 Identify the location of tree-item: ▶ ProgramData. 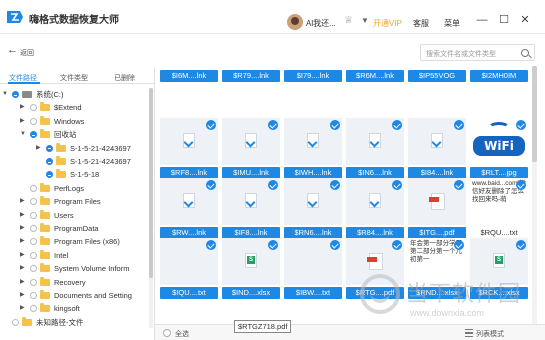
(74, 228).